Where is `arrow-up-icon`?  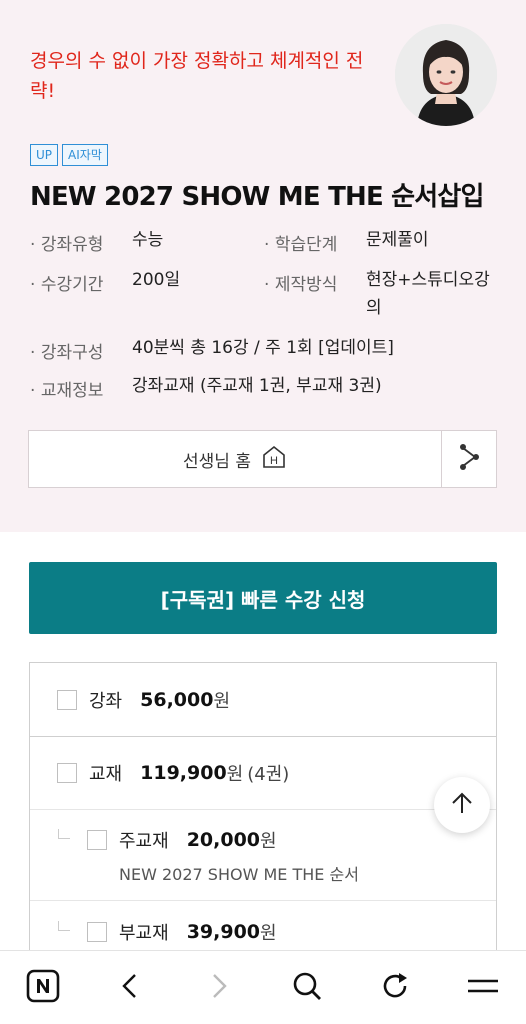 arrow-up-icon is located at coordinates (462, 805).